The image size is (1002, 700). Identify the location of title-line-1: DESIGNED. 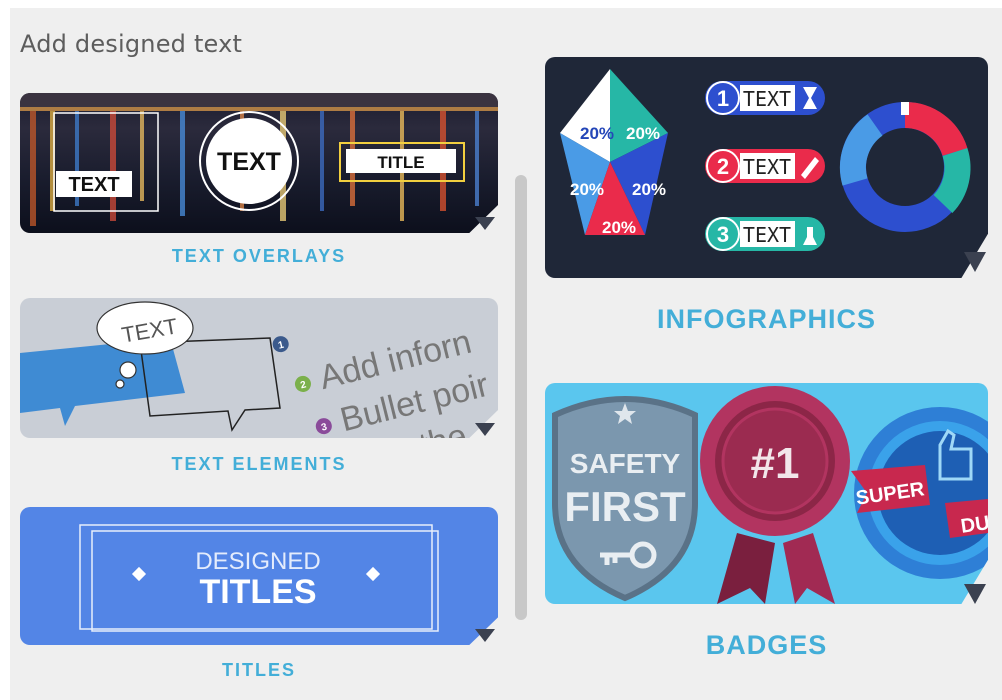
(257, 561).